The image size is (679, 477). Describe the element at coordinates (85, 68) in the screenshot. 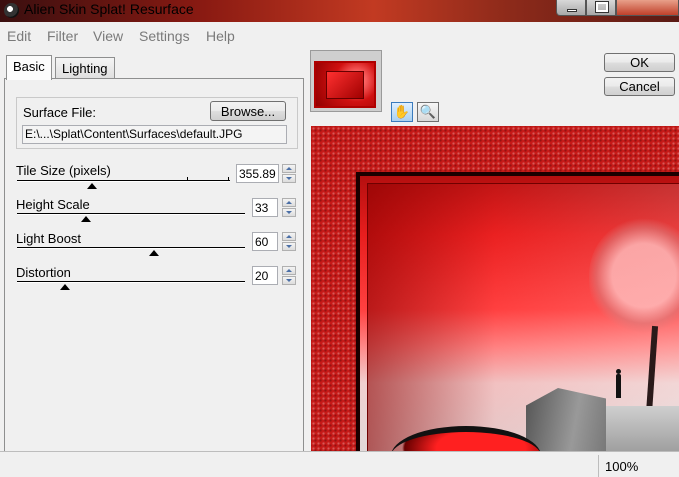

I see `tab-lighting: Lighting` at that location.